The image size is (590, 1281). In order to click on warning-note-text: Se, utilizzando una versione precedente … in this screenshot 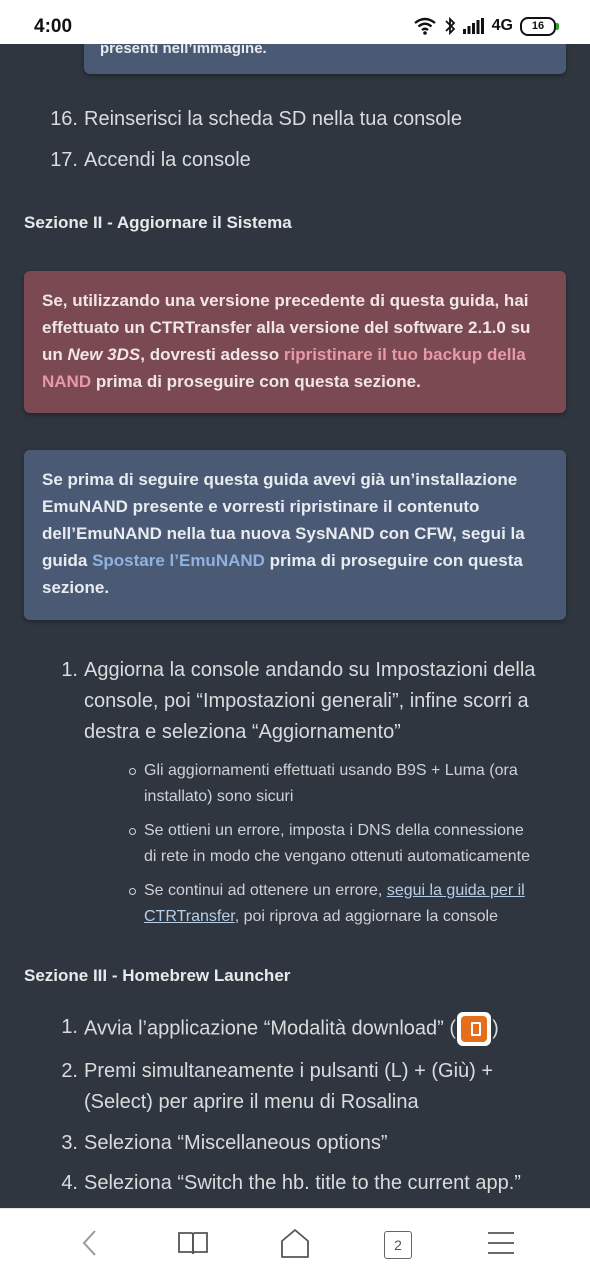, I will do `click(286, 341)`.